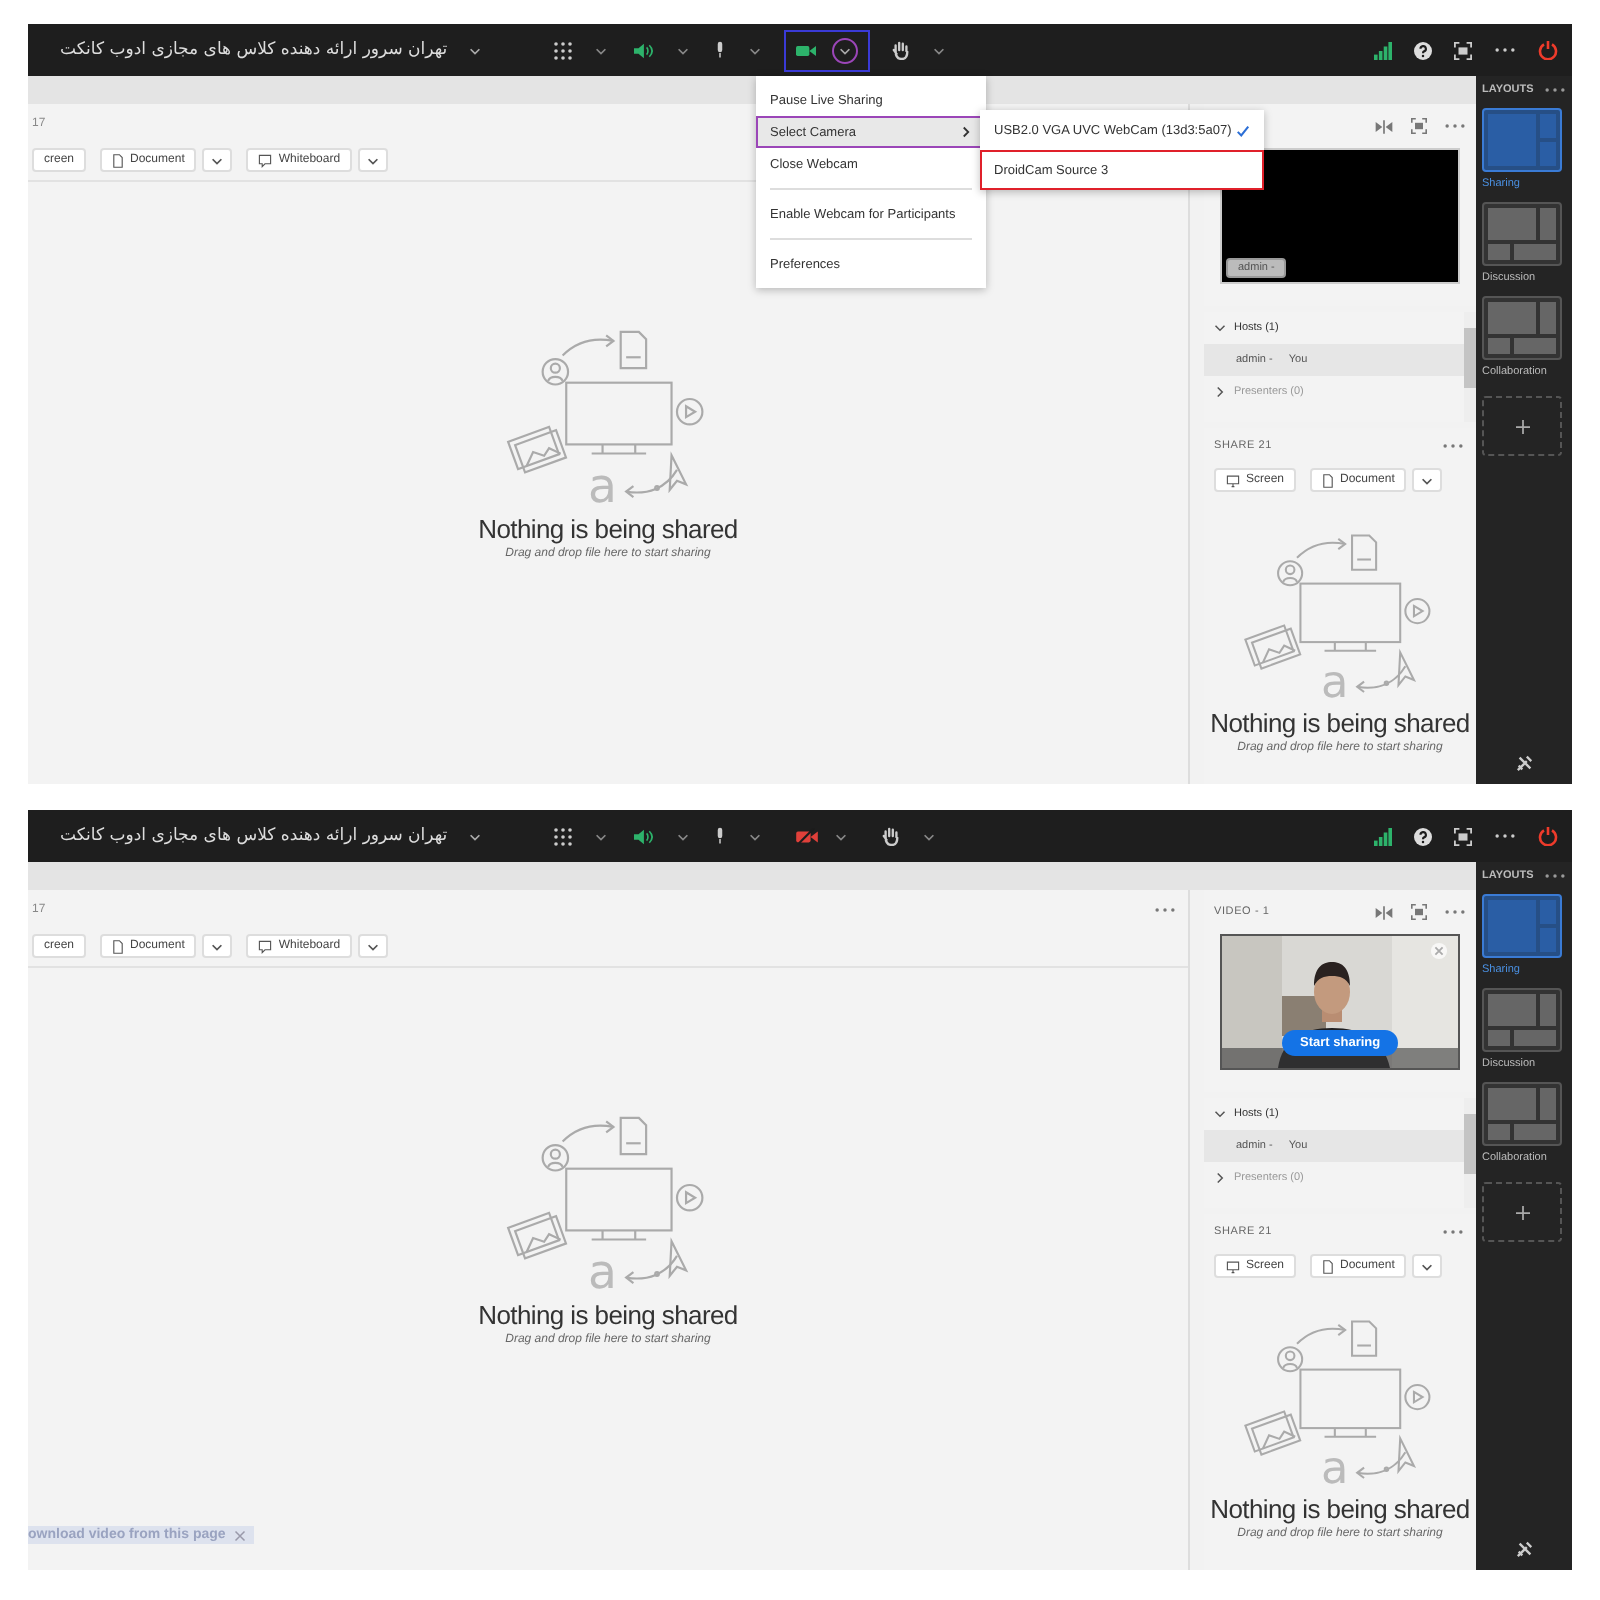 The width and height of the screenshot is (1600, 1600). Describe the element at coordinates (806, 50) in the screenshot. I see `camera-icon` at that location.